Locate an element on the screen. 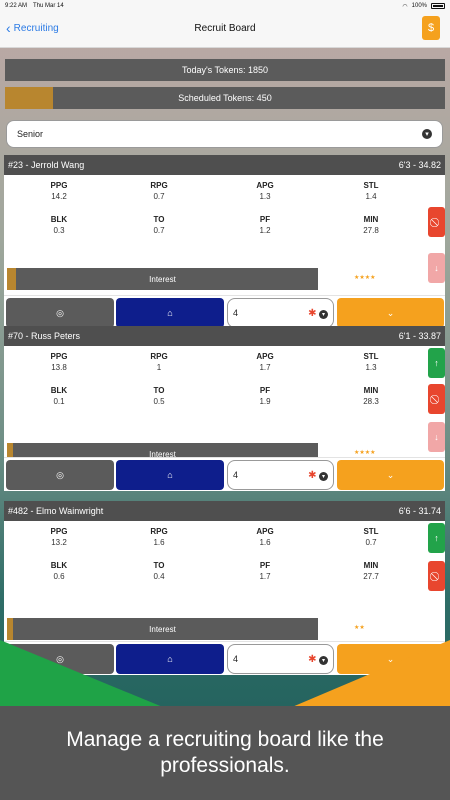 This screenshot has width=450, height=800. stat-blk: BLK 0.1 is located at coordinates (59, 396).